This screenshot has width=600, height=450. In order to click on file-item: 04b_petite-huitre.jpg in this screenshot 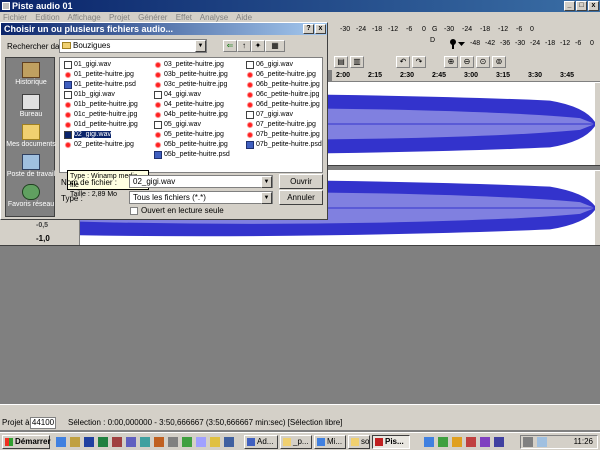, I will do `click(191, 115)`.